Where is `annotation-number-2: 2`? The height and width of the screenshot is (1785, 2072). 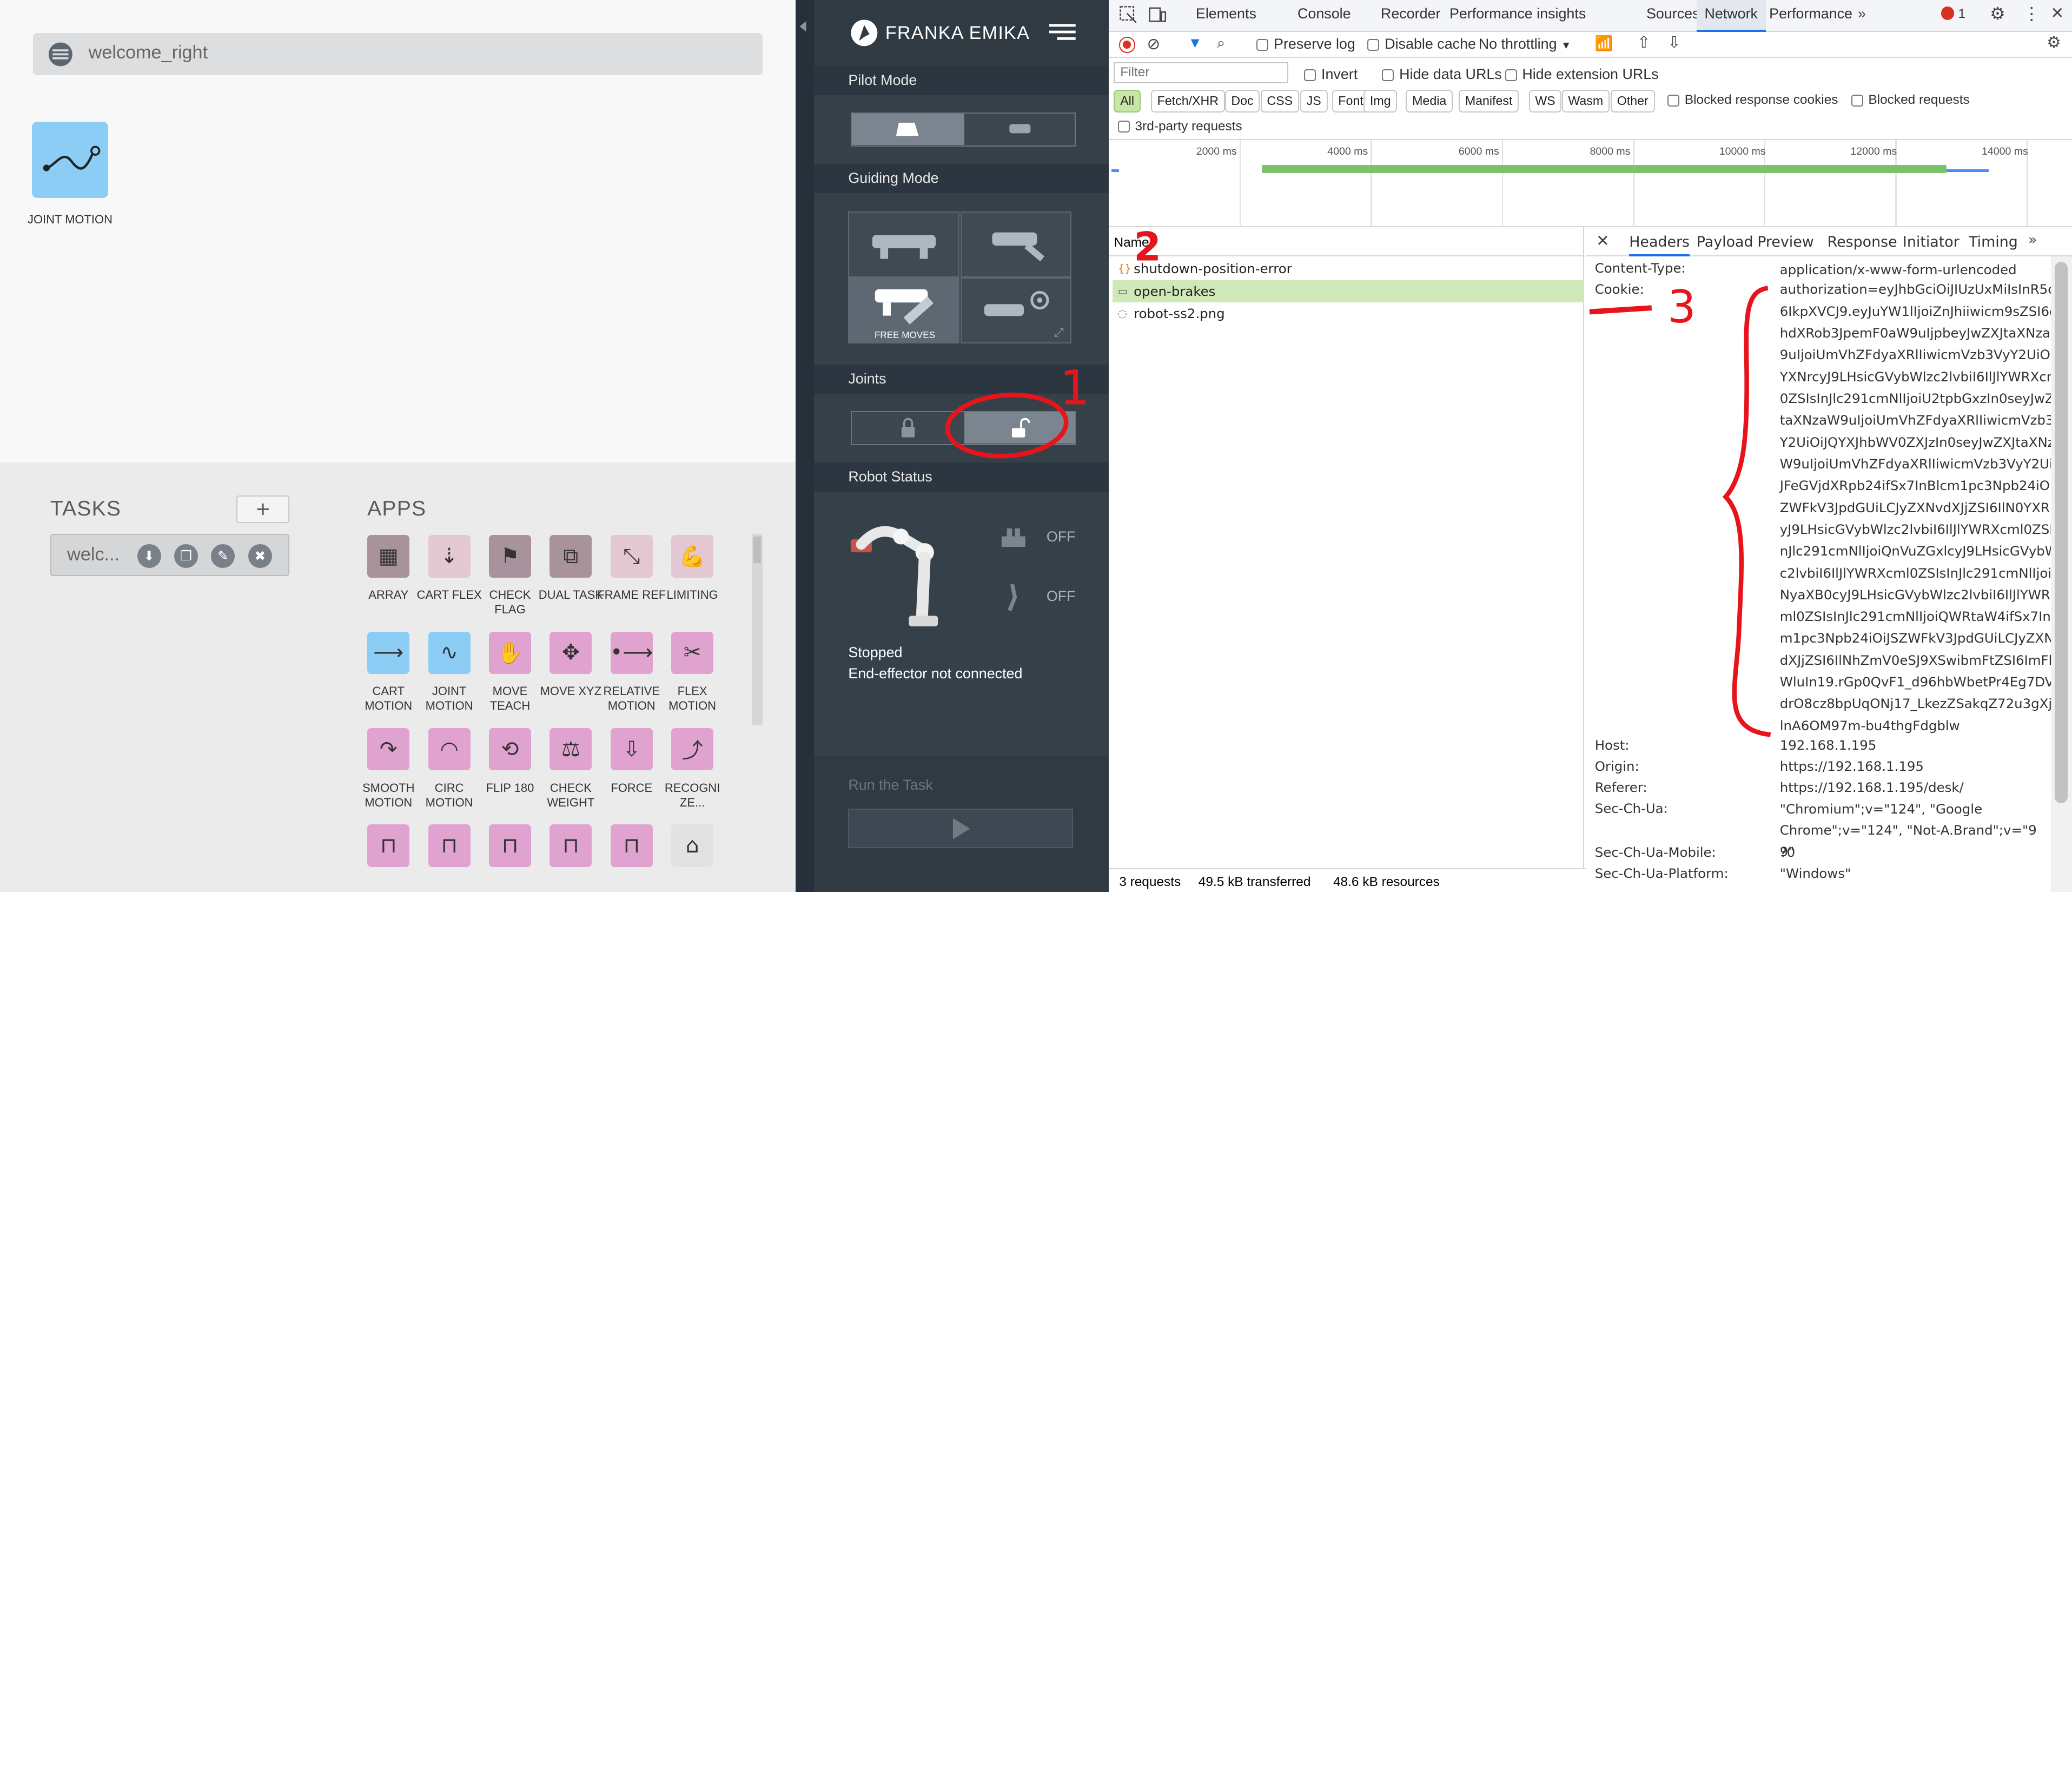 annotation-number-2: 2 is located at coordinates (1147, 247).